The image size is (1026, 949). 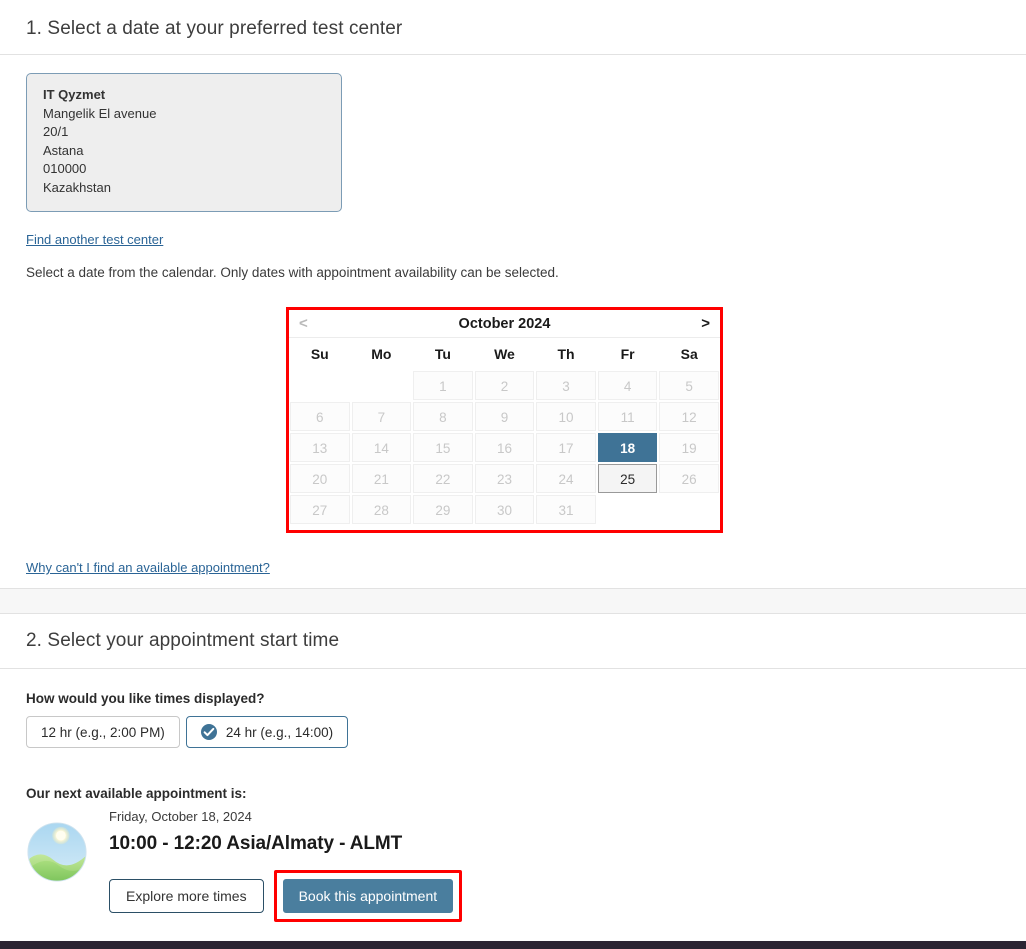 I want to click on calendar-day-17-disabled: 17, so click(x=566, y=447).